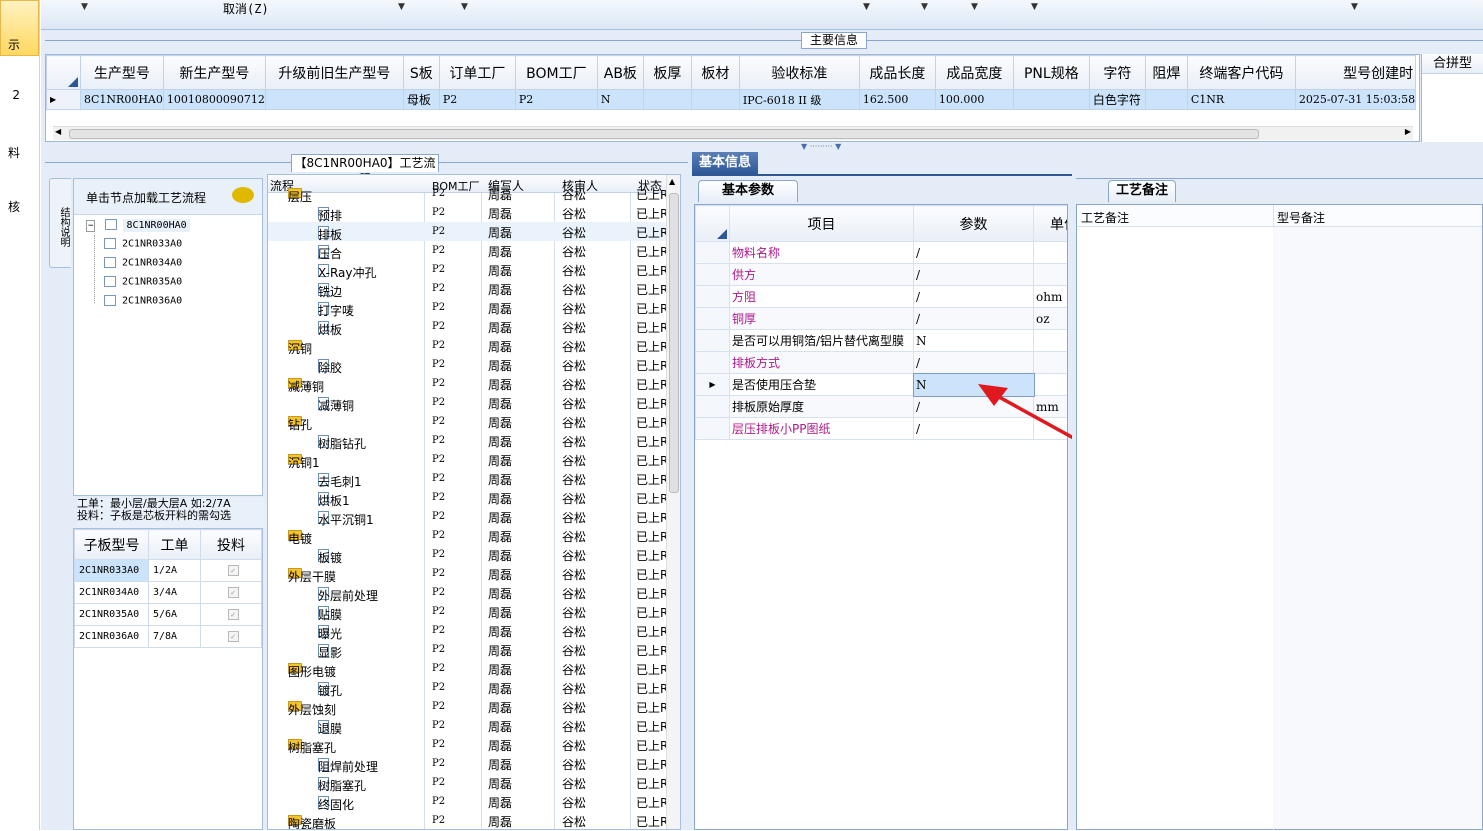 Image resolution: width=1483 pixels, height=831 pixels. What do you see at coordinates (1166, 72) in the screenshot?
I see `column-header: 阻焊` at bounding box center [1166, 72].